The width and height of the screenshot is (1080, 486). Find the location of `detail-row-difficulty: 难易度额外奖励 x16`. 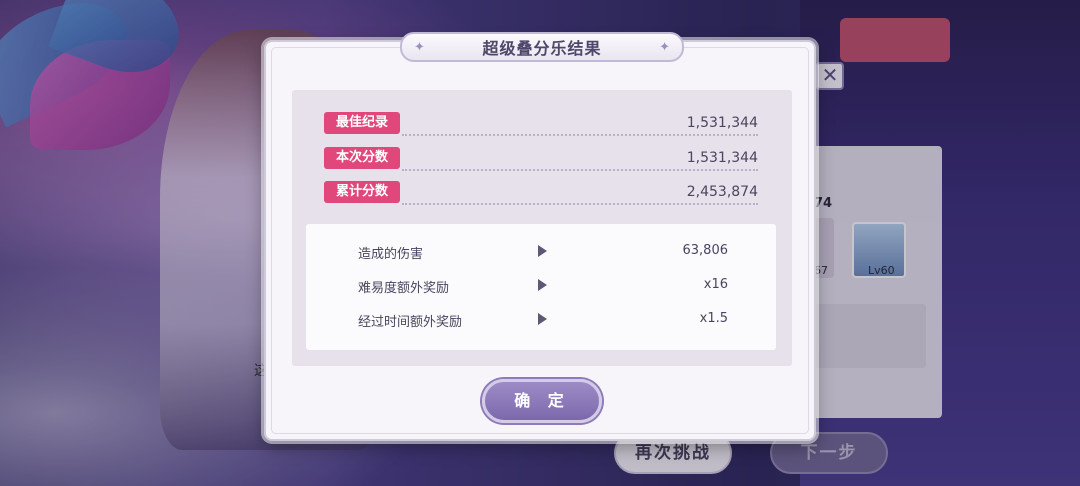

detail-row-difficulty: 难易度额外奖励 x16 is located at coordinates (541, 285).